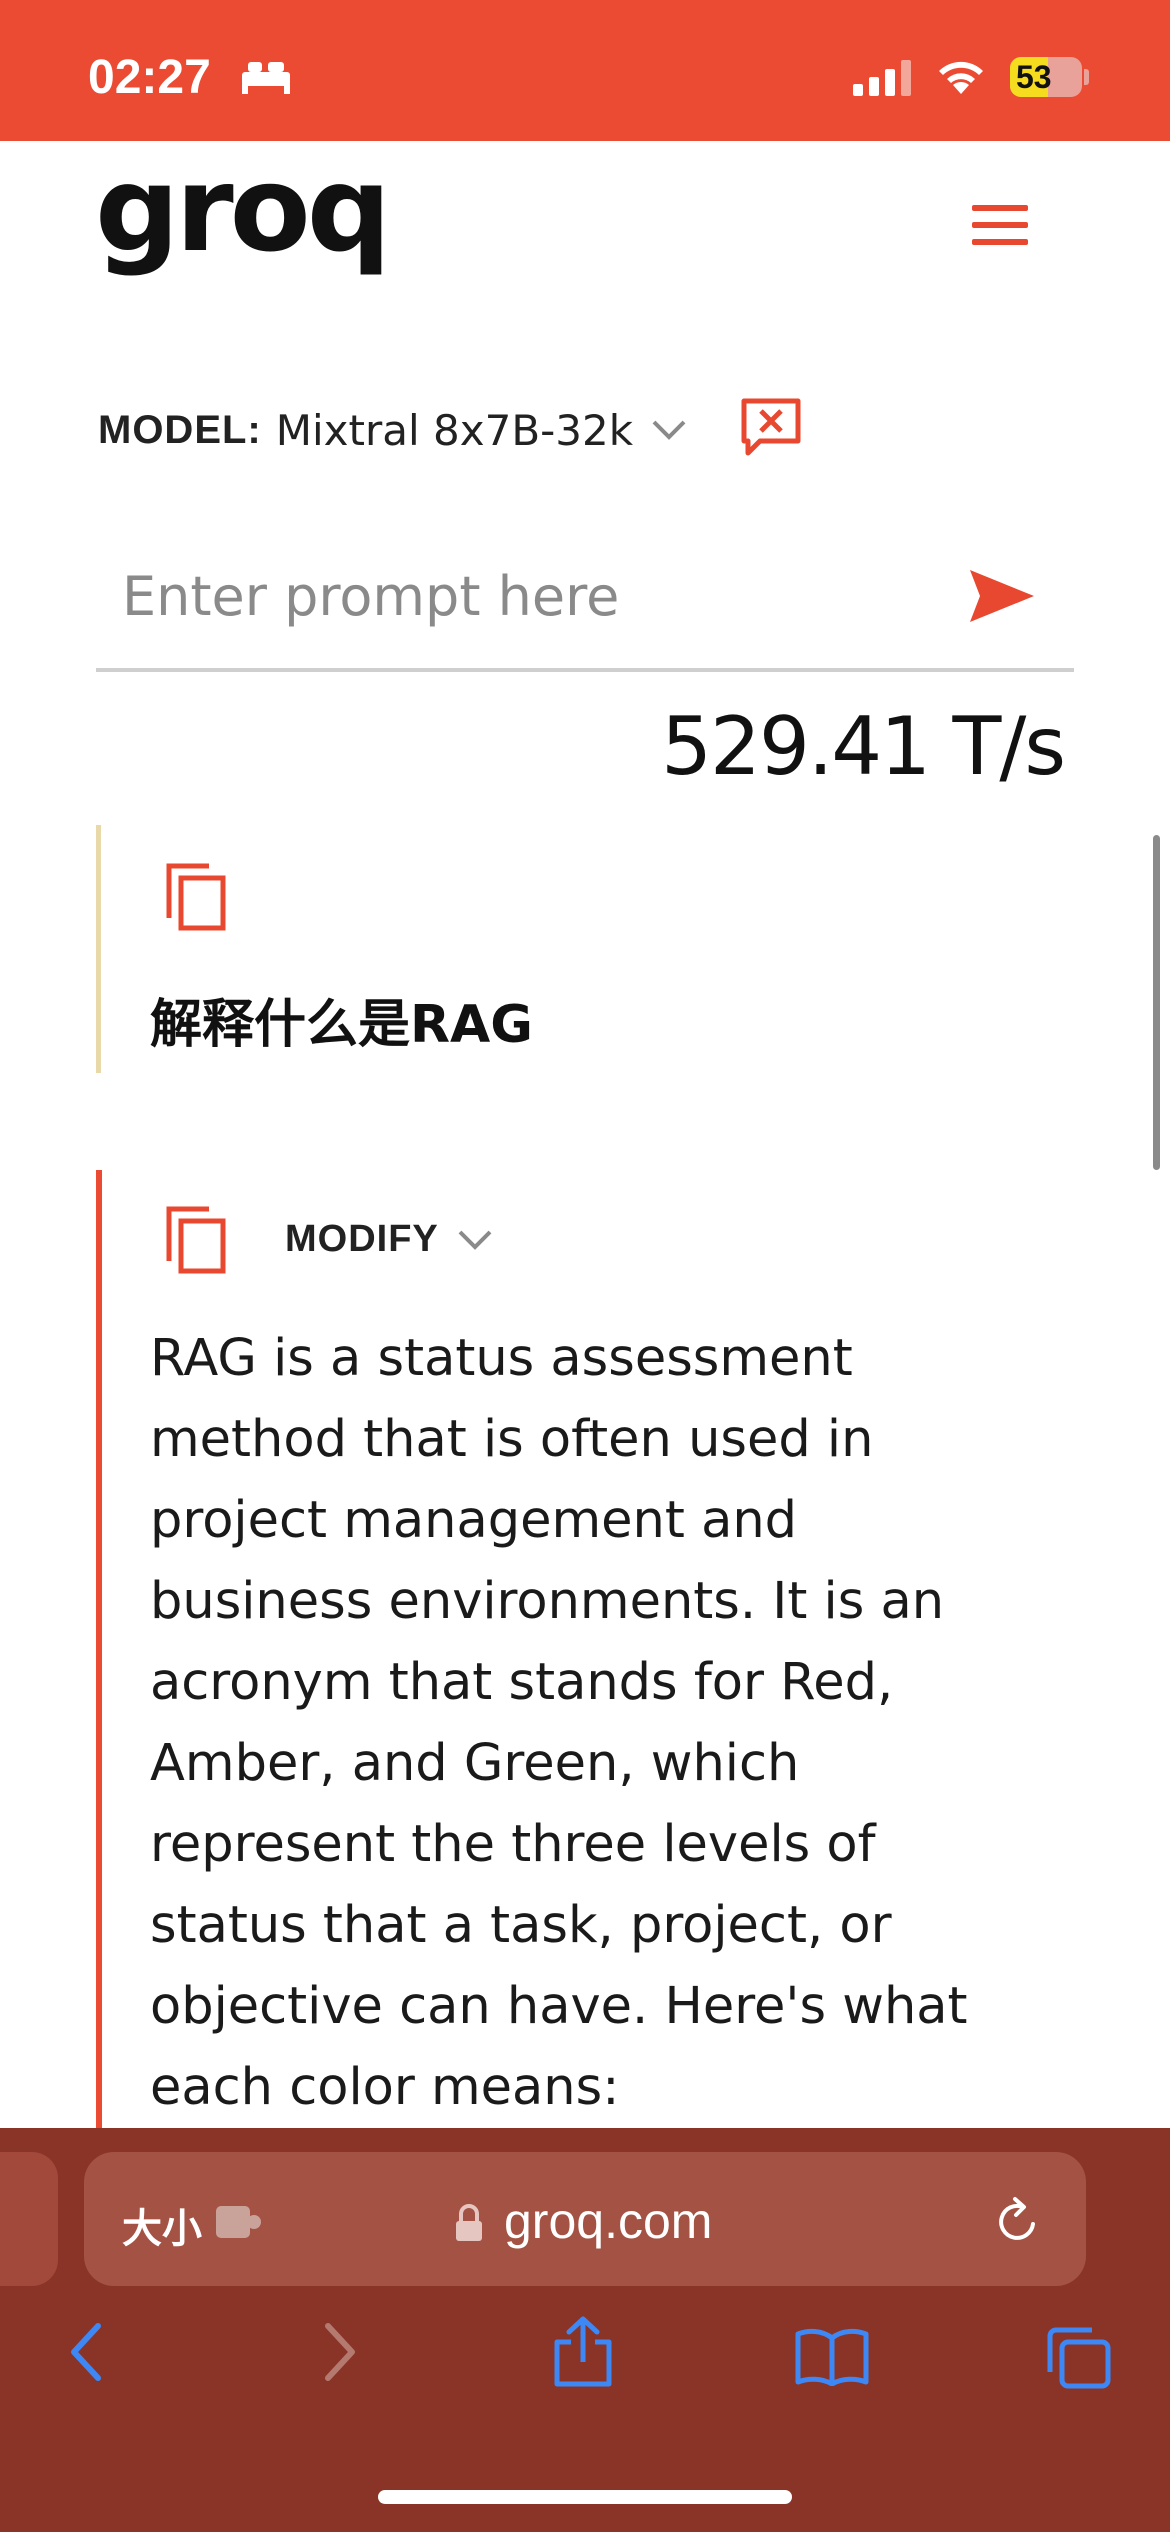  I want to click on modify-dropdown: MODIFY, so click(389, 1239).